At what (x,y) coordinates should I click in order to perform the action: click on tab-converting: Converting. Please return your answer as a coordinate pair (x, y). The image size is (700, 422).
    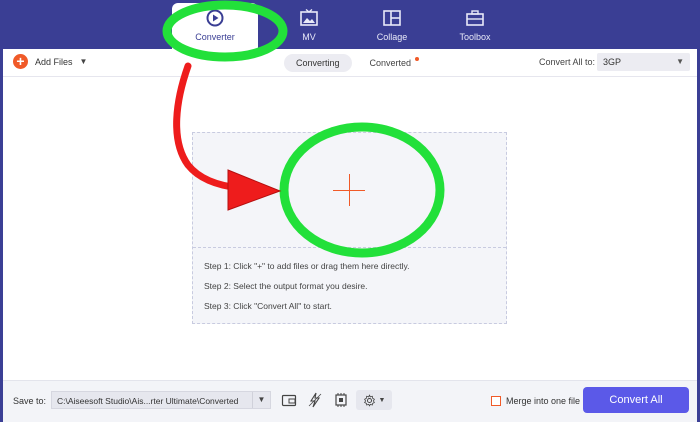
    Looking at the image, I should click on (318, 63).